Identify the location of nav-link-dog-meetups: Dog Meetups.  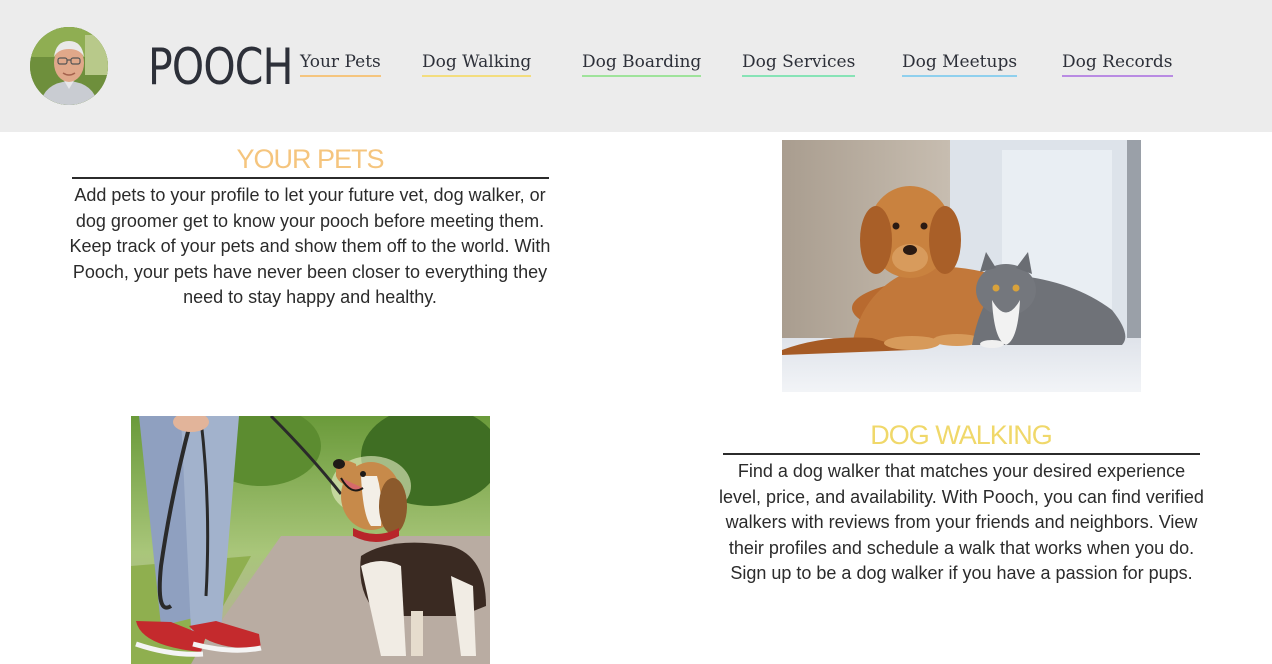
(960, 64).